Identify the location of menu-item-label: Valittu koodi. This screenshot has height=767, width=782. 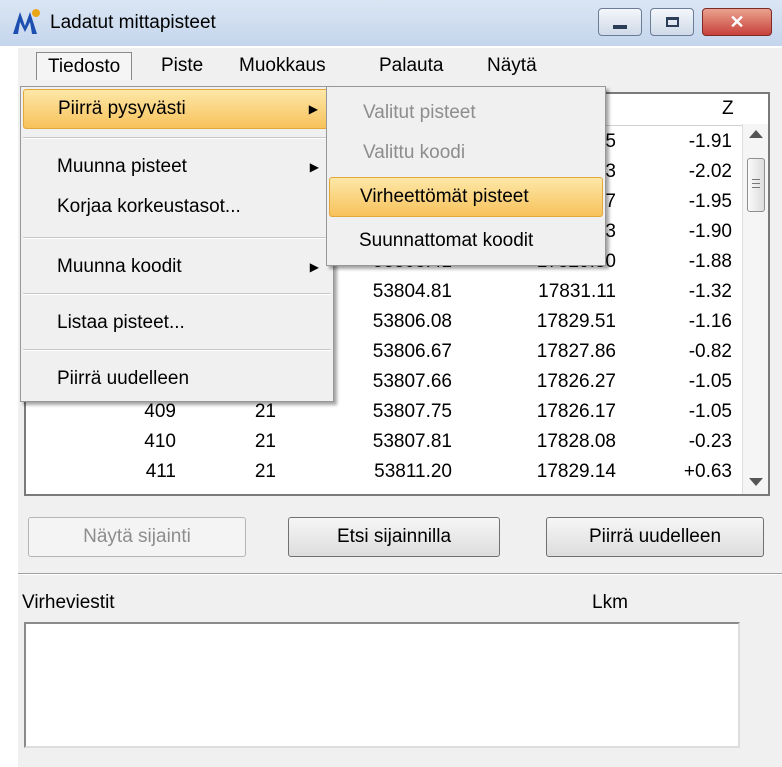
(414, 152).